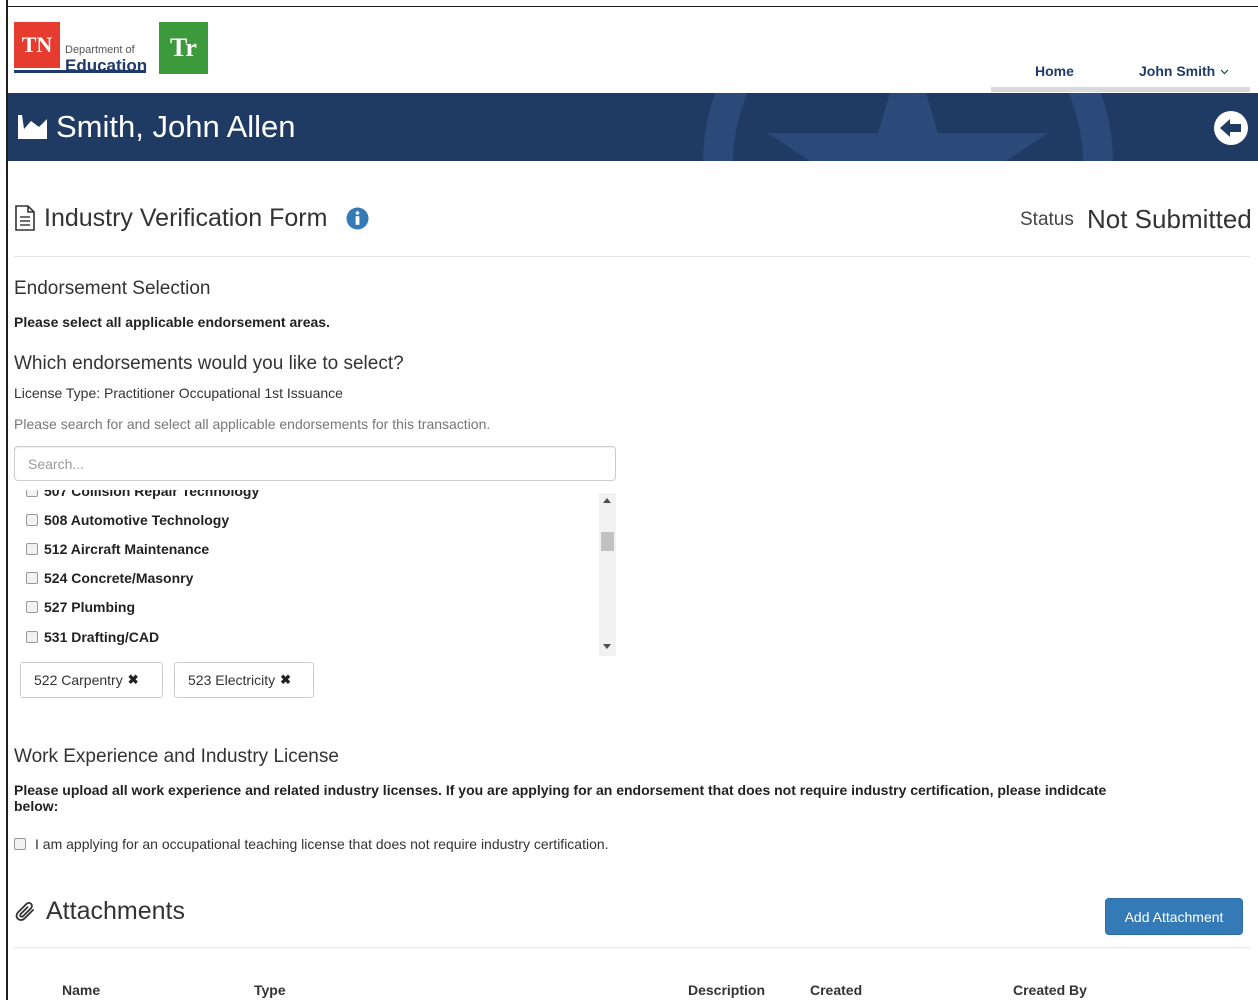  I want to click on profile-banner: Smith, John Allen, so click(633, 127).